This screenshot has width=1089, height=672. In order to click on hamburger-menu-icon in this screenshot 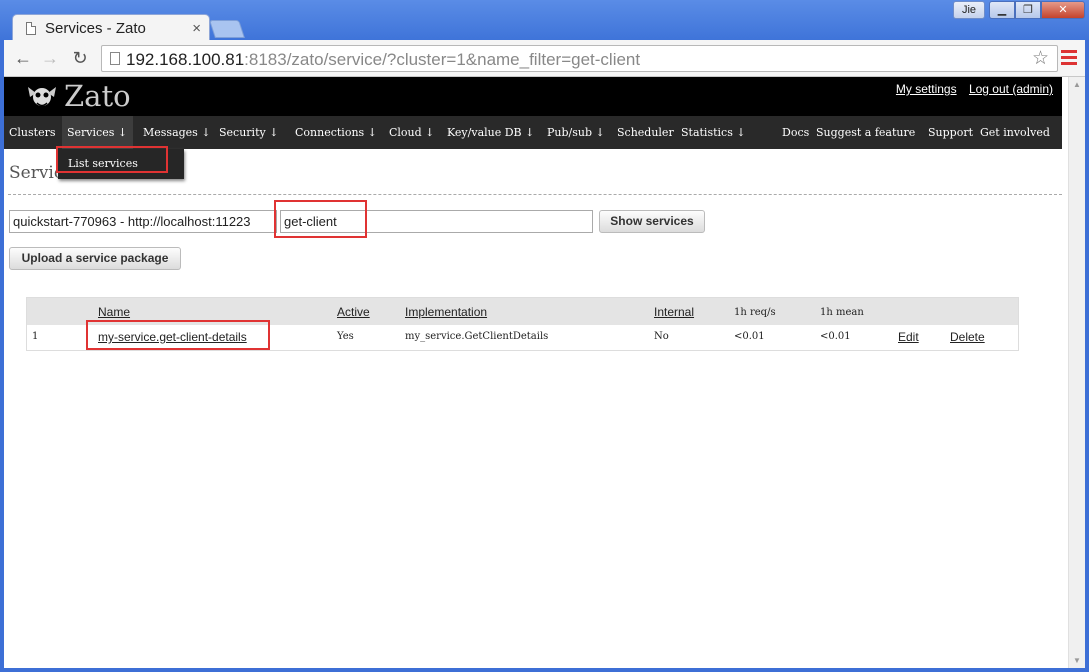, I will do `click(1069, 58)`.